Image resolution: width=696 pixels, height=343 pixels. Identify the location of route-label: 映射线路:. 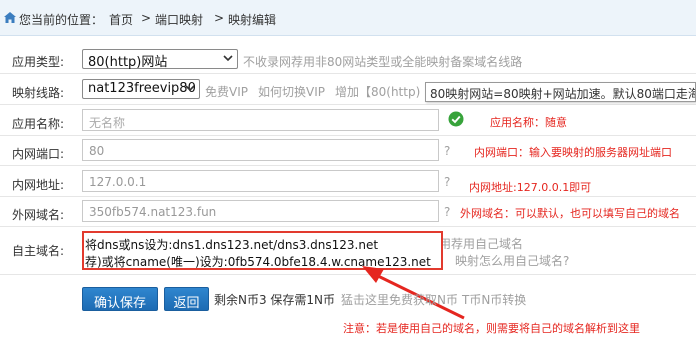
(38, 93).